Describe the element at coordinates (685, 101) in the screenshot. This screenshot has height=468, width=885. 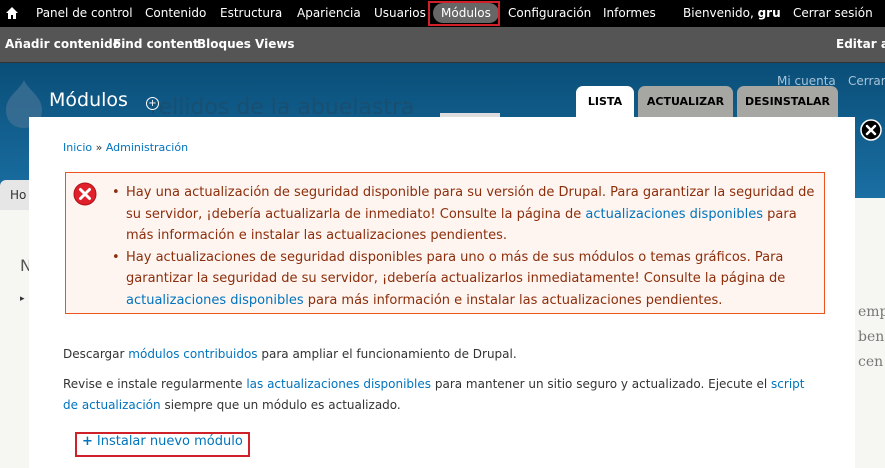
I see `tab-update: ACTUALIZAR` at that location.